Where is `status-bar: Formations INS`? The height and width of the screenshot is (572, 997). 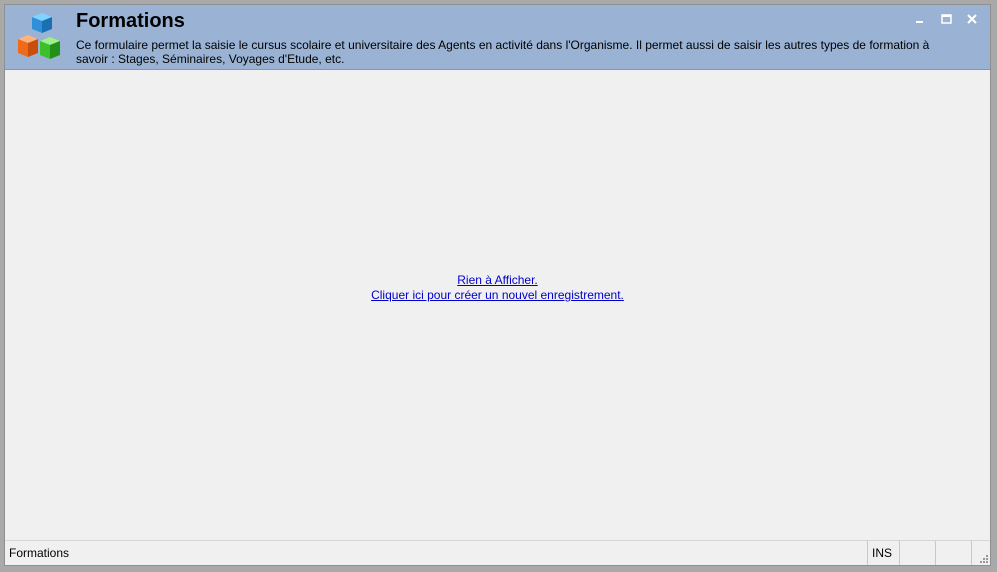 status-bar: Formations INS is located at coordinates (497, 552).